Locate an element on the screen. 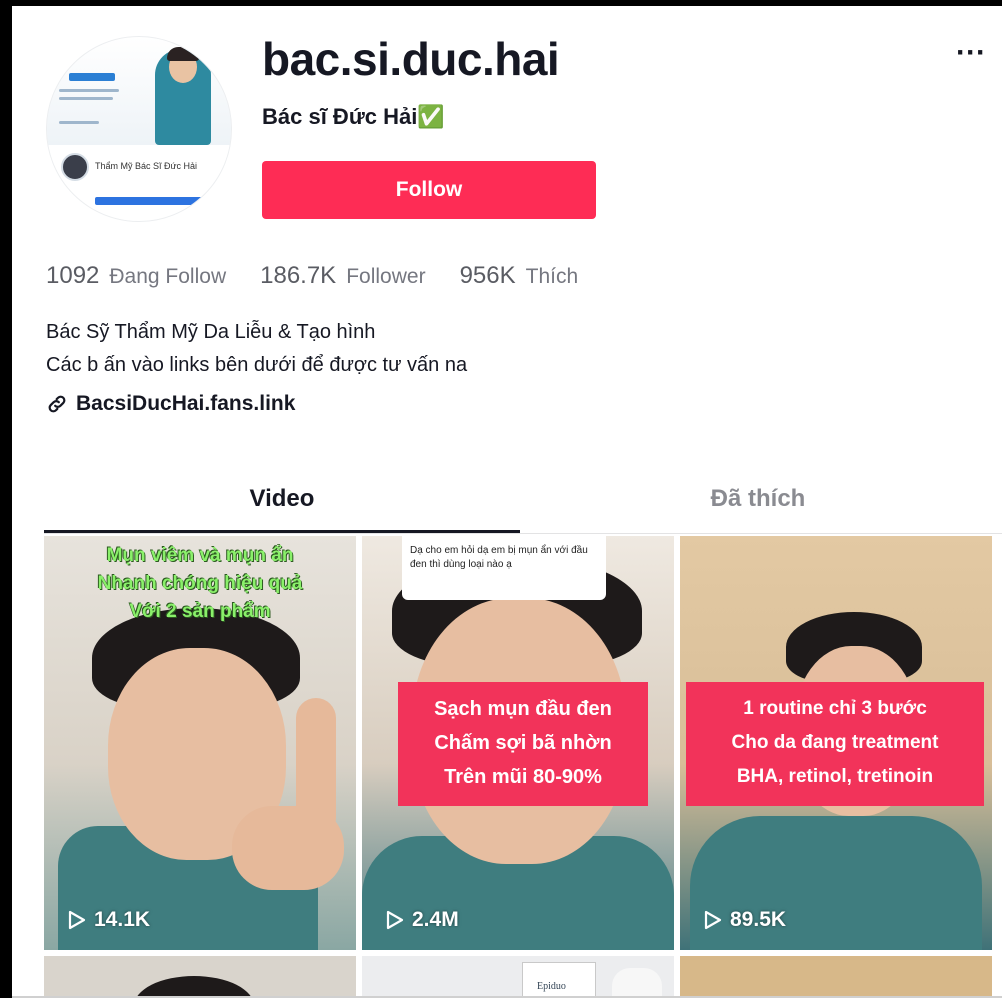 The height and width of the screenshot is (998, 1002). caption-line: Mụn viêm và mụn ẩn is located at coordinates (200, 555).